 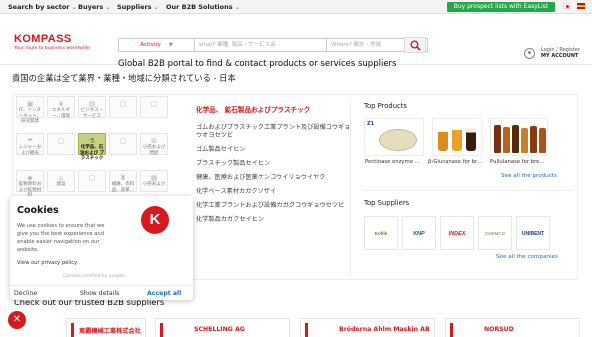 I want to click on search-button, so click(x=415, y=45).